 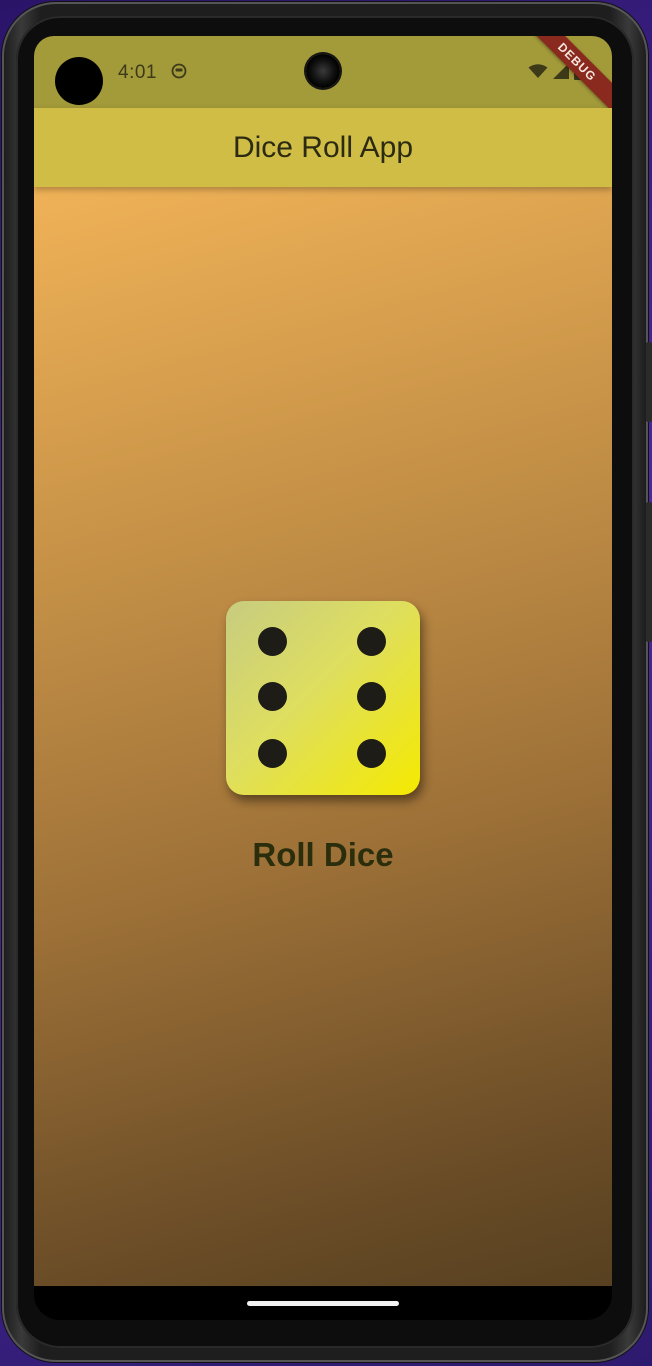 I want to click on status-bar-cutout, so click(x=79, y=81).